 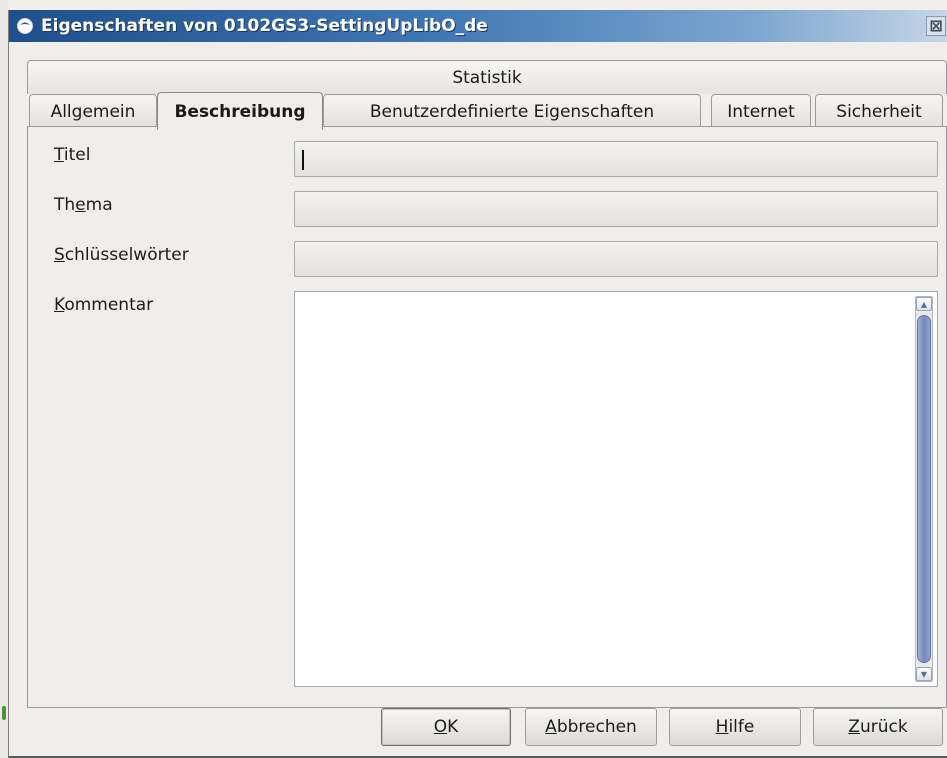 I want to click on tab-sicherheit: Sicherheit, so click(x=879, y=111).